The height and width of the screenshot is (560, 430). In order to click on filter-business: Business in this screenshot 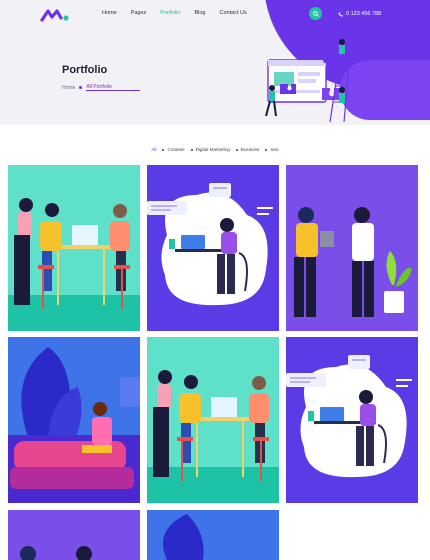, I will do `click(247, 149)`.